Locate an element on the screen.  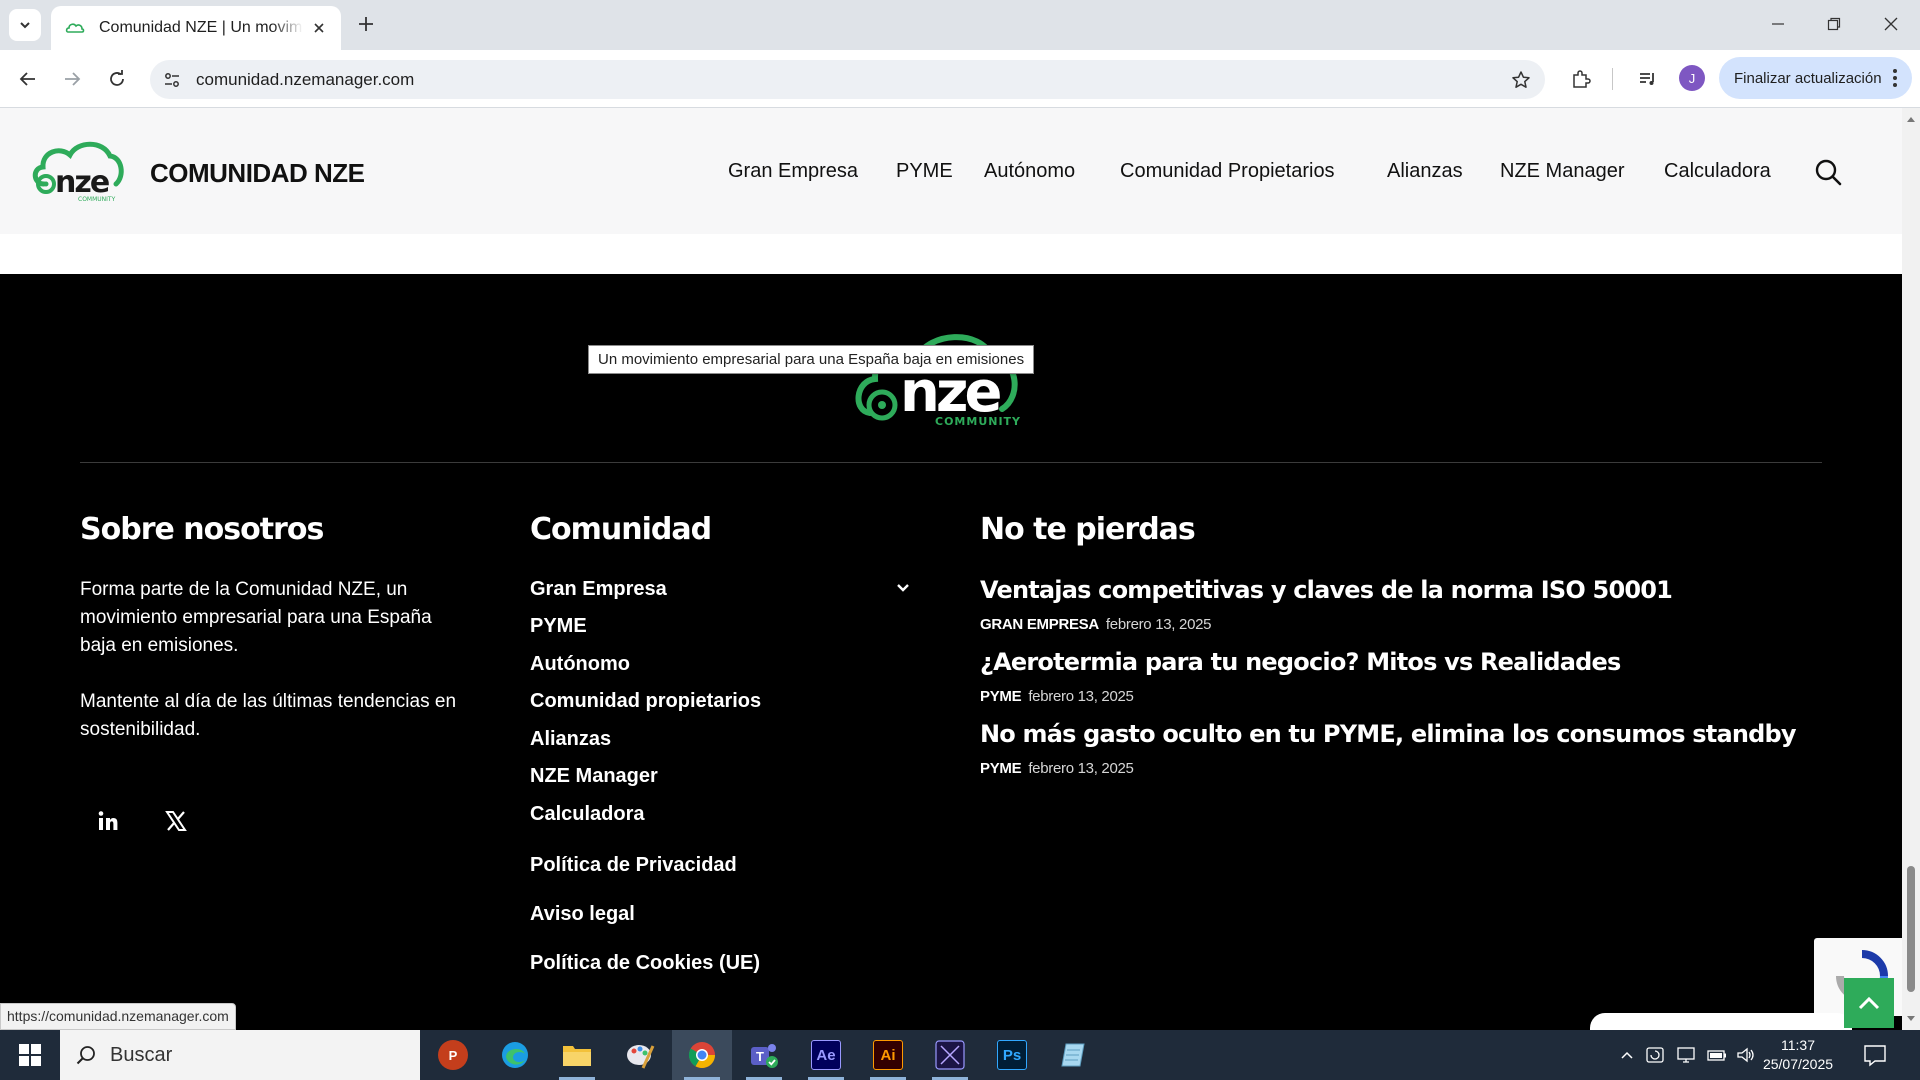
post-category: GRAN EMPRESA is located at coordinates (1039, 624).